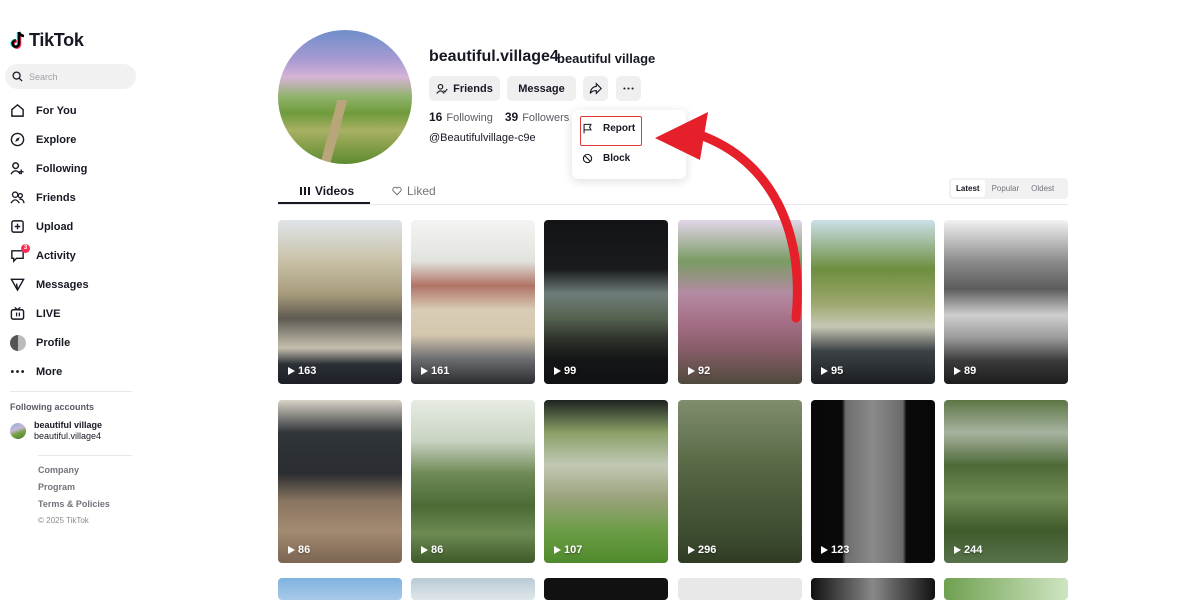  I want to click on view-count: 244, so click(968, 550).